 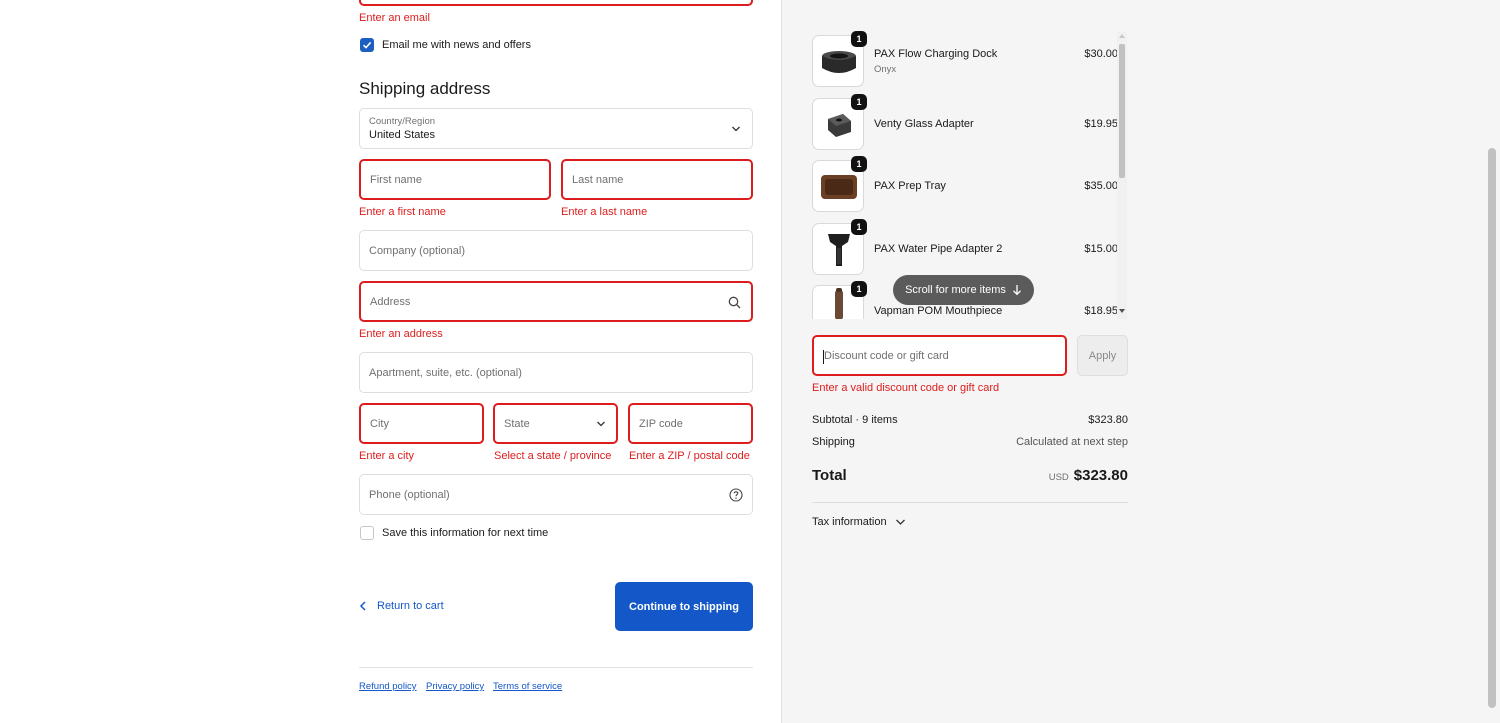 I want to click on total-amount-group: USD $323.80, so click(x=1088, y=475).